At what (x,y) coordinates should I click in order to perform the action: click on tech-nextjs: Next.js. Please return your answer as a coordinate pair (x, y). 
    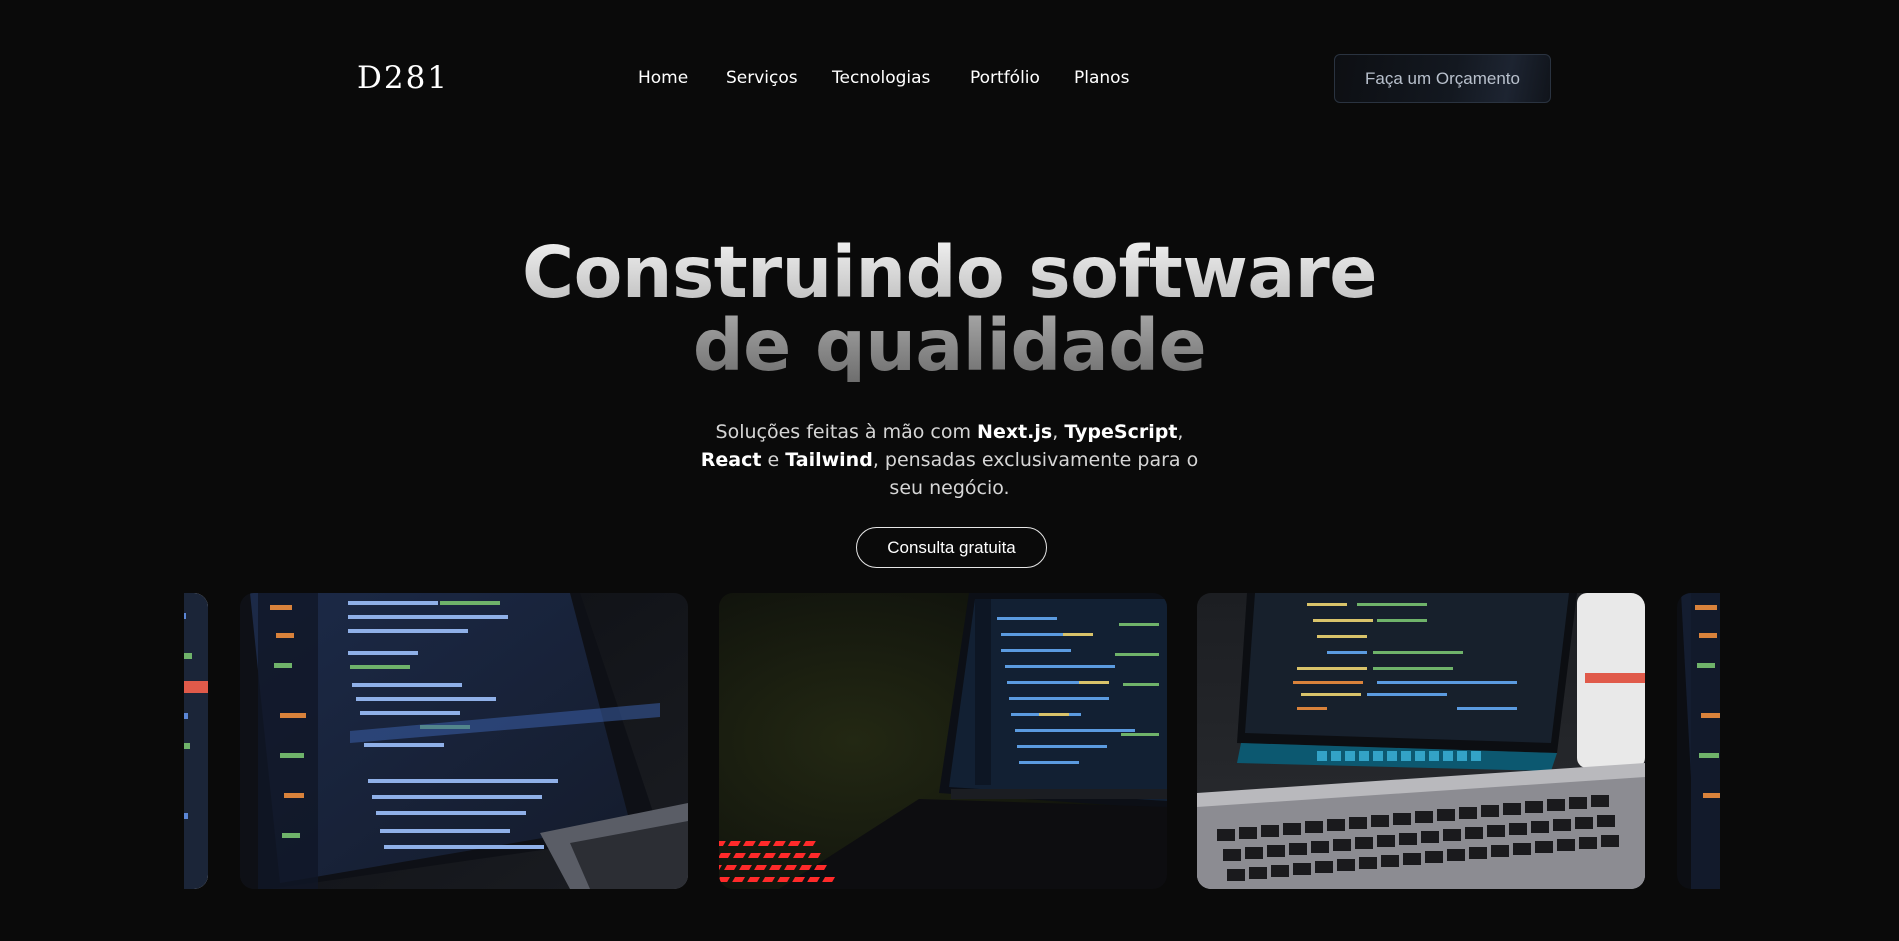
    Looking at the image, I should click on (1015, 432).